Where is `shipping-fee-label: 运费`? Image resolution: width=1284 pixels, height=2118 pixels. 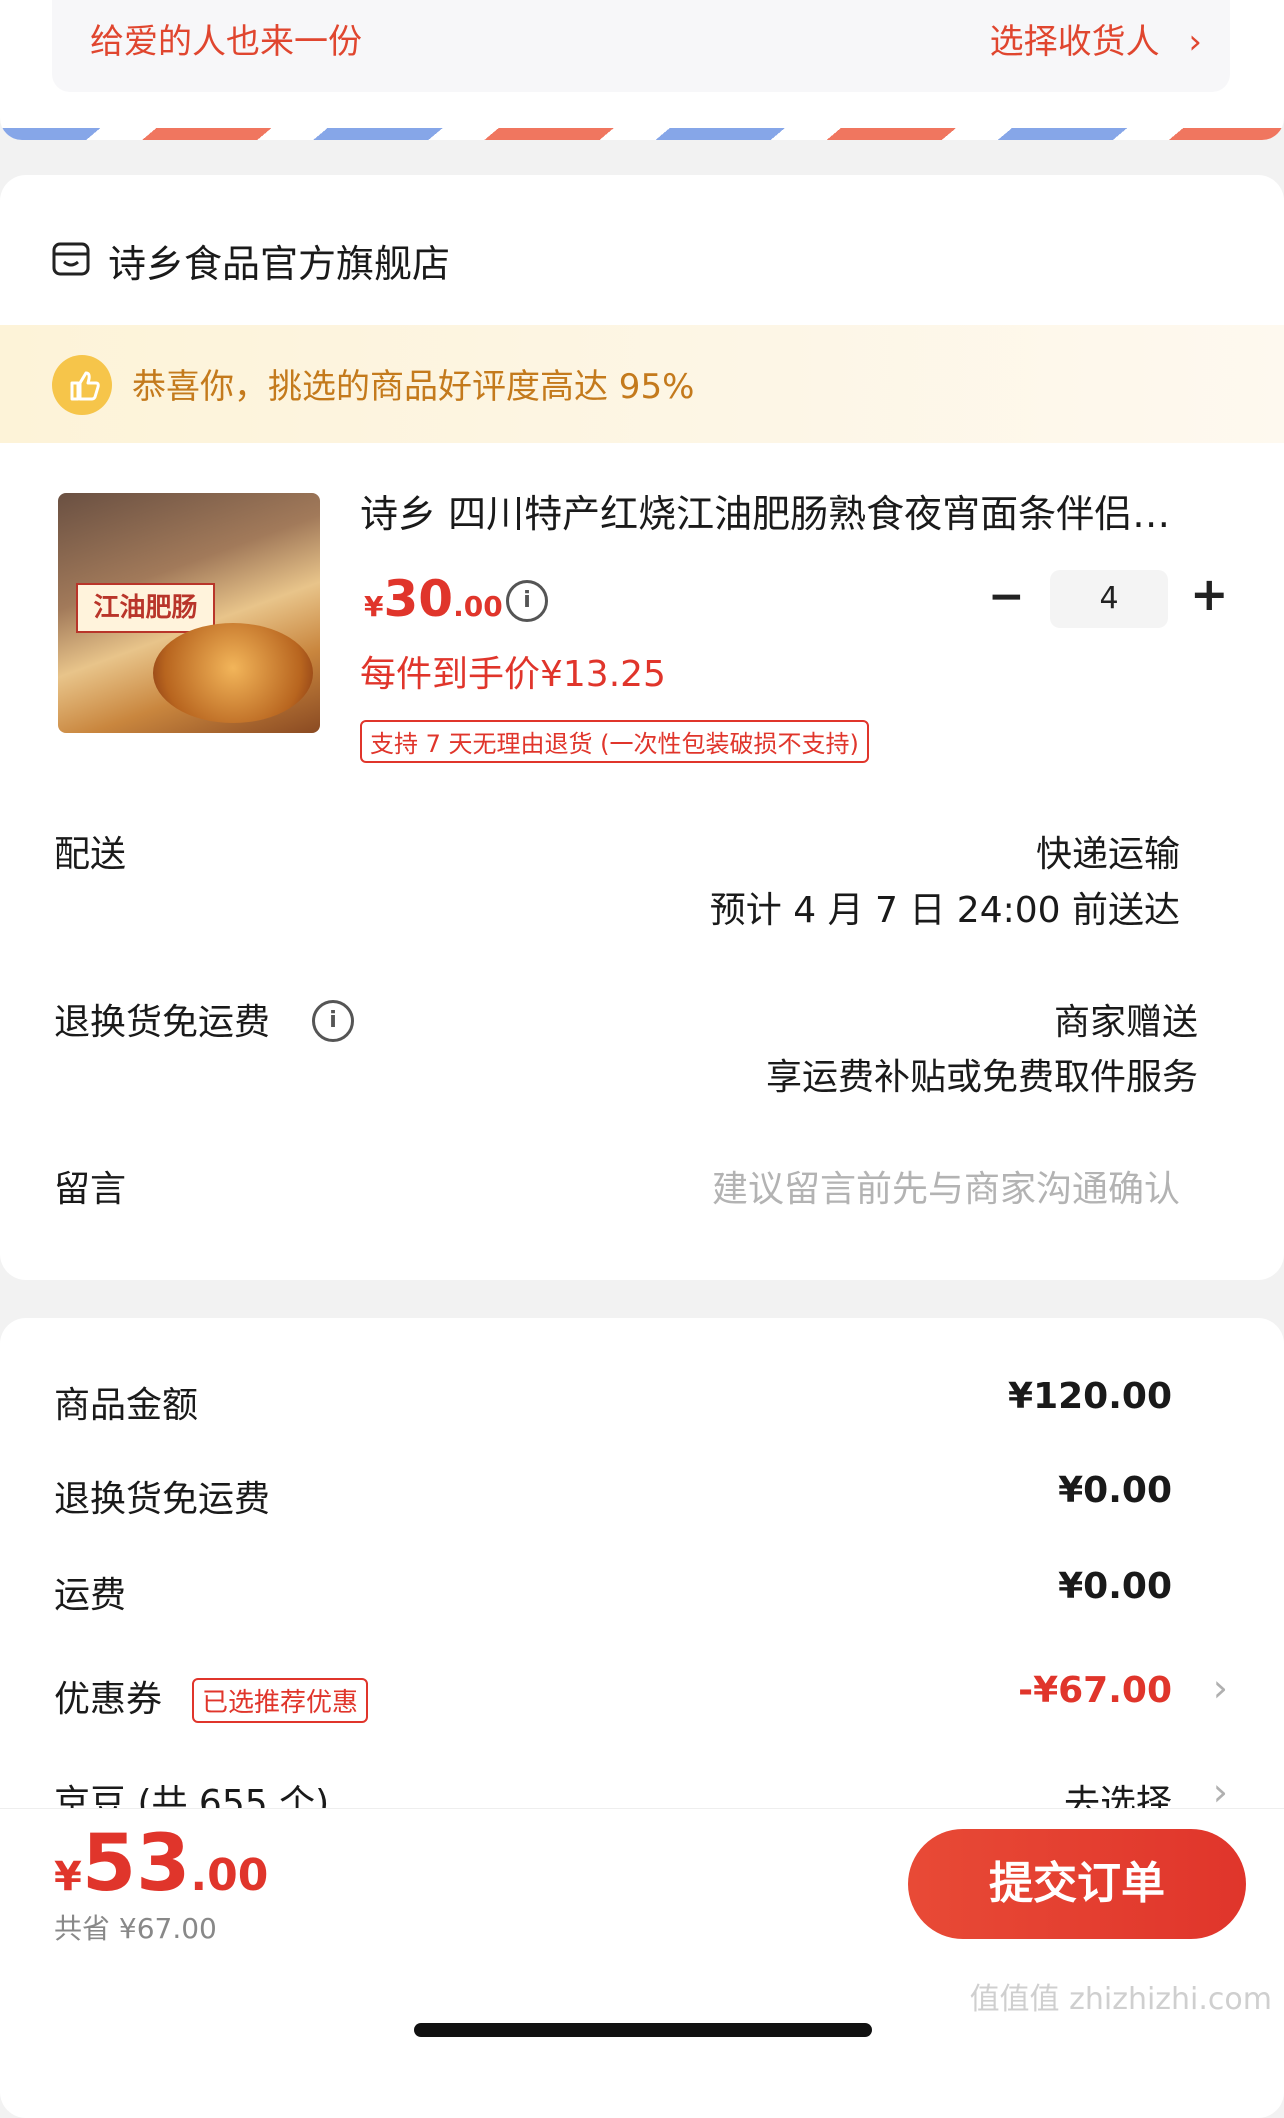
shipping-fee-label: 运费 is located at coordinates (90, 1595).